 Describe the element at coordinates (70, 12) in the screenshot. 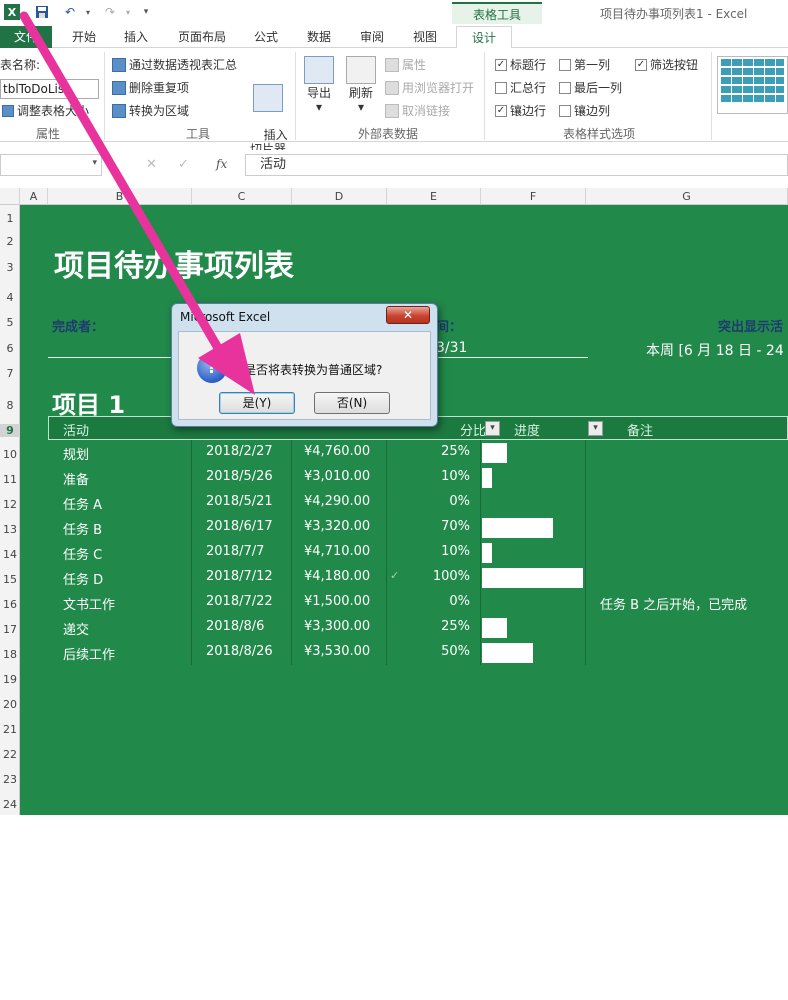

I see `undo-icon: ↶` at that location.